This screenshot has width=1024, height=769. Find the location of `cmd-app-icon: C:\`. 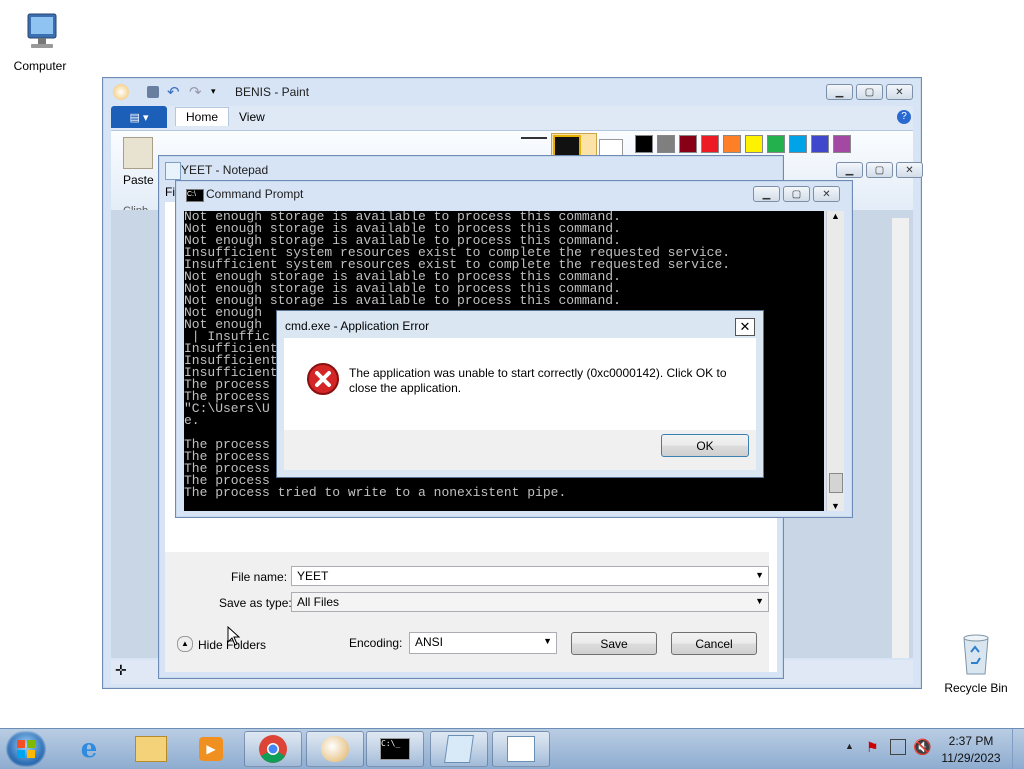

cmd-app-icon: C:\ is located at coordinates (195, 195).